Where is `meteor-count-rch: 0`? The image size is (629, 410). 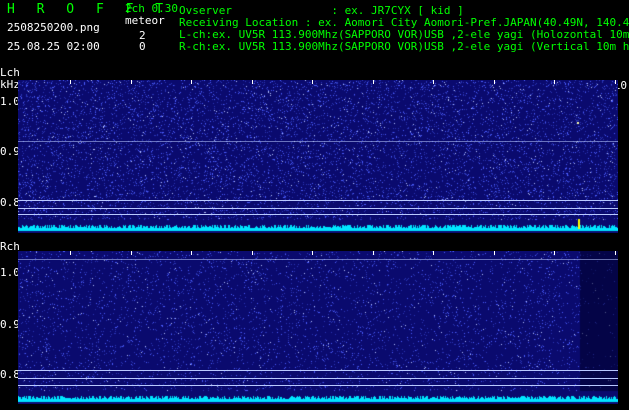
meteor-count-rch: 0 is located at coordinates (142, 46).